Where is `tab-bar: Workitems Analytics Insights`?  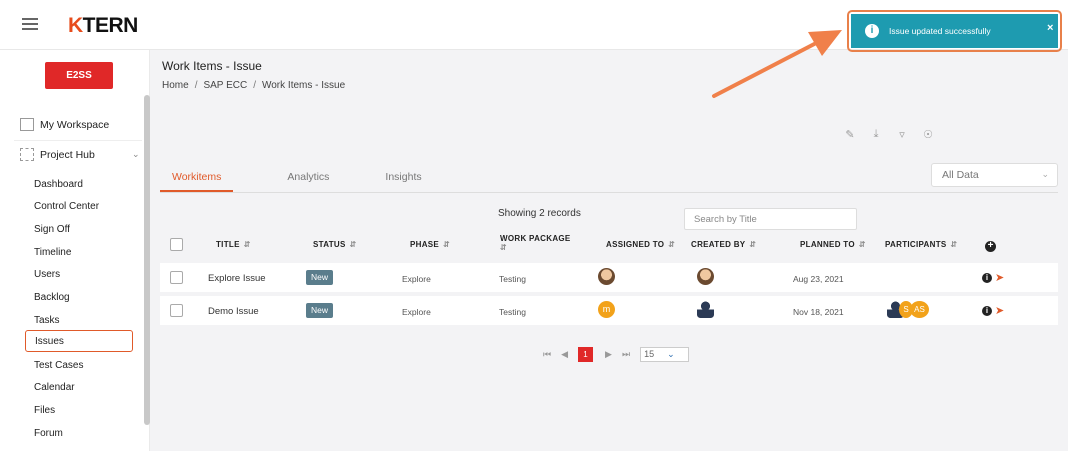 tab-bar: Workitems Analytics Insights is located at coordinates (313, 180).